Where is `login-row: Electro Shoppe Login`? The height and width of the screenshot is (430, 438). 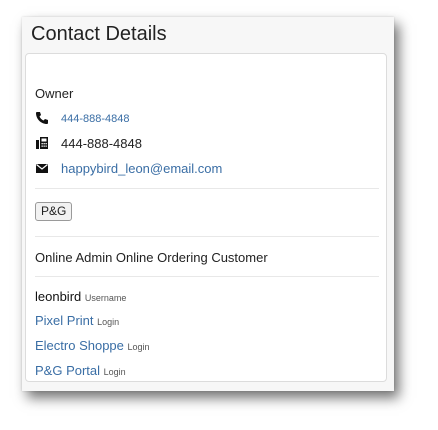 login-row: Electro Shoppe Login is located at coordinates (92, 346).